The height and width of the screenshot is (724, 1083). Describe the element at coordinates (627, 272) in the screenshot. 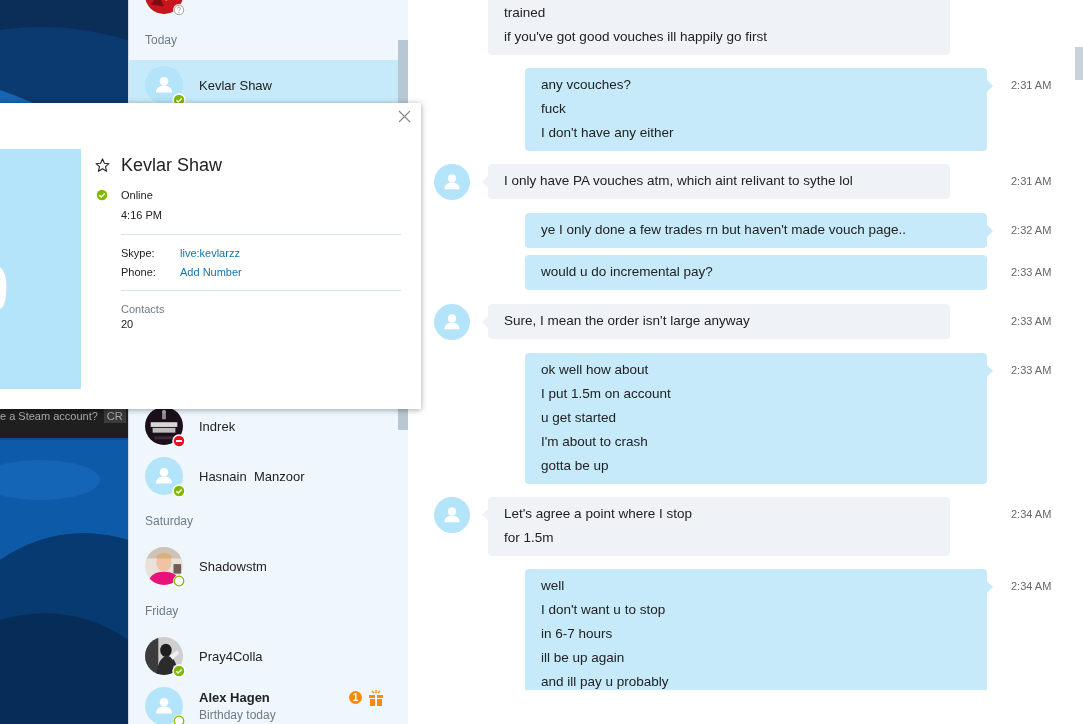

I see `message-text: would u do incremental pay?` at that location.